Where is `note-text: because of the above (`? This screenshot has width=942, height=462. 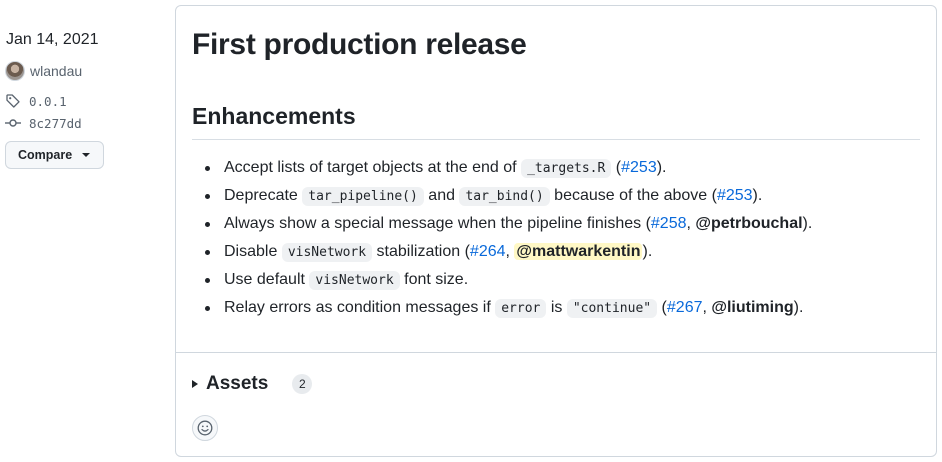 note-text: because of the above ( is located at coordinates (633, 195).